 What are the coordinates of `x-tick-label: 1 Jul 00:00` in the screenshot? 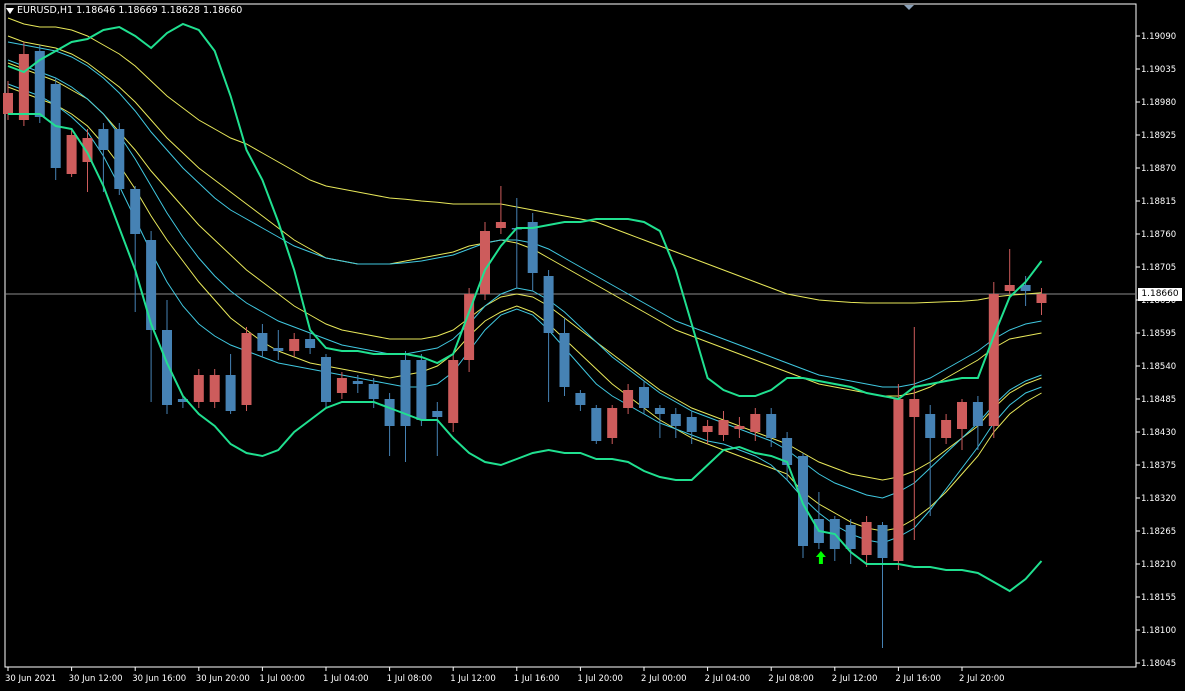 It's located at (282, 679).